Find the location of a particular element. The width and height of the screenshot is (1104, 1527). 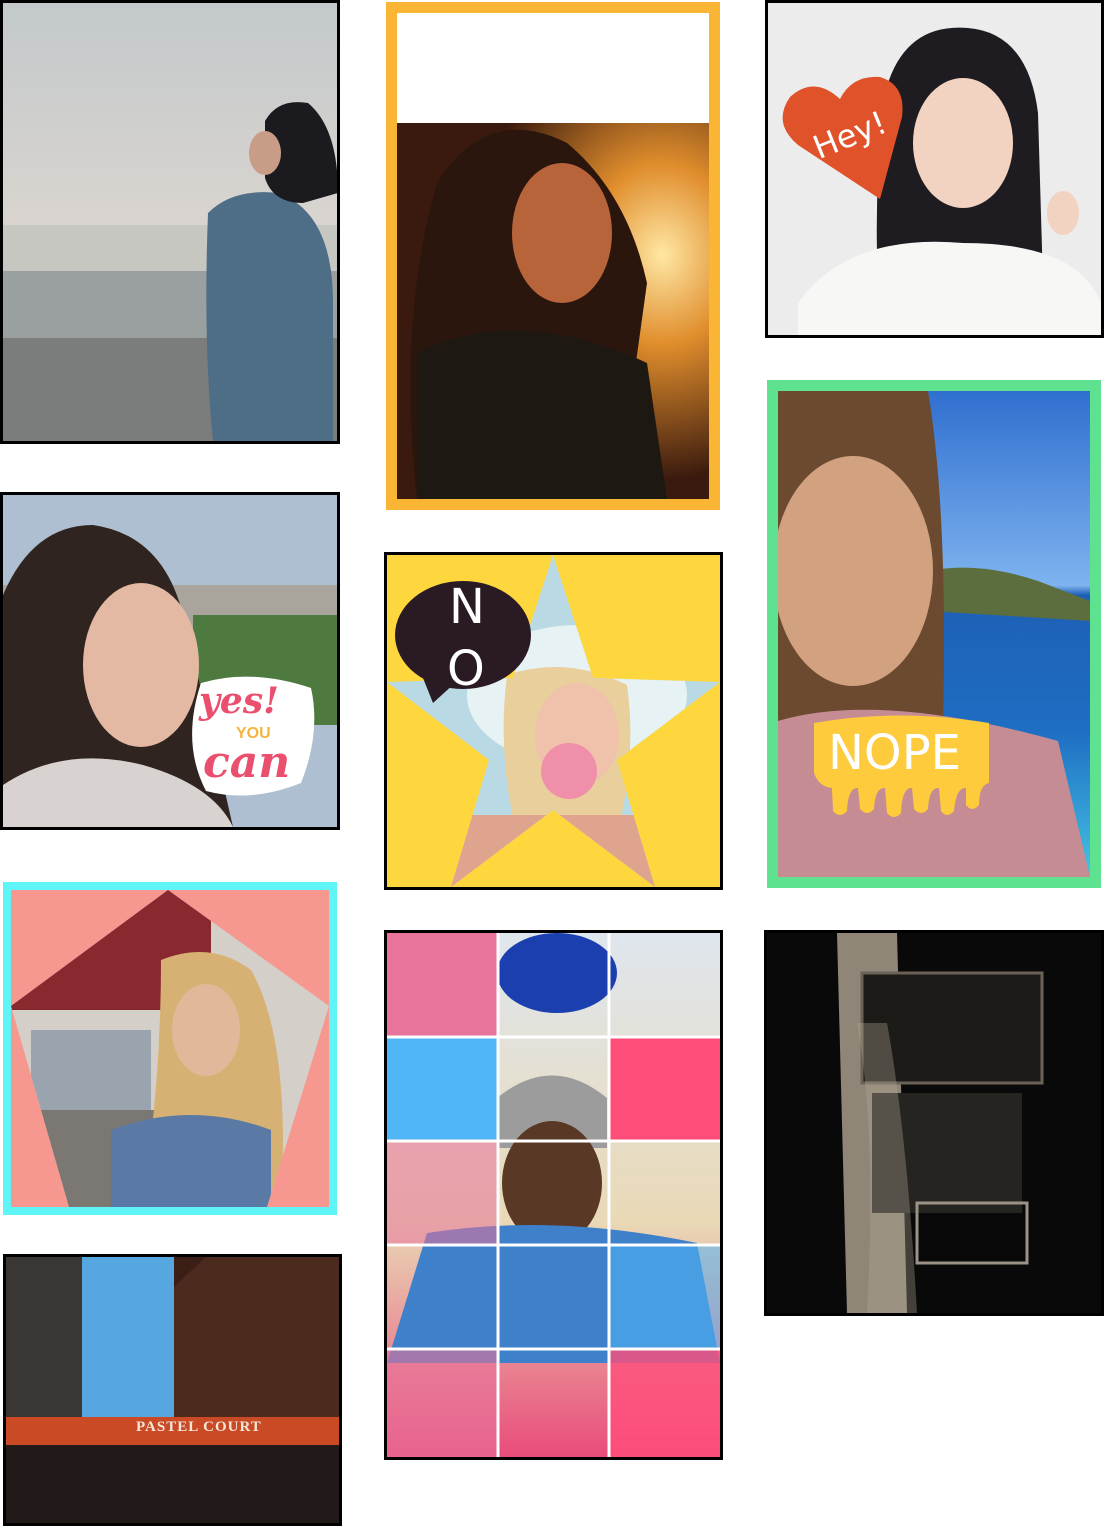

photo-building is located at coordinates (172, 1390).